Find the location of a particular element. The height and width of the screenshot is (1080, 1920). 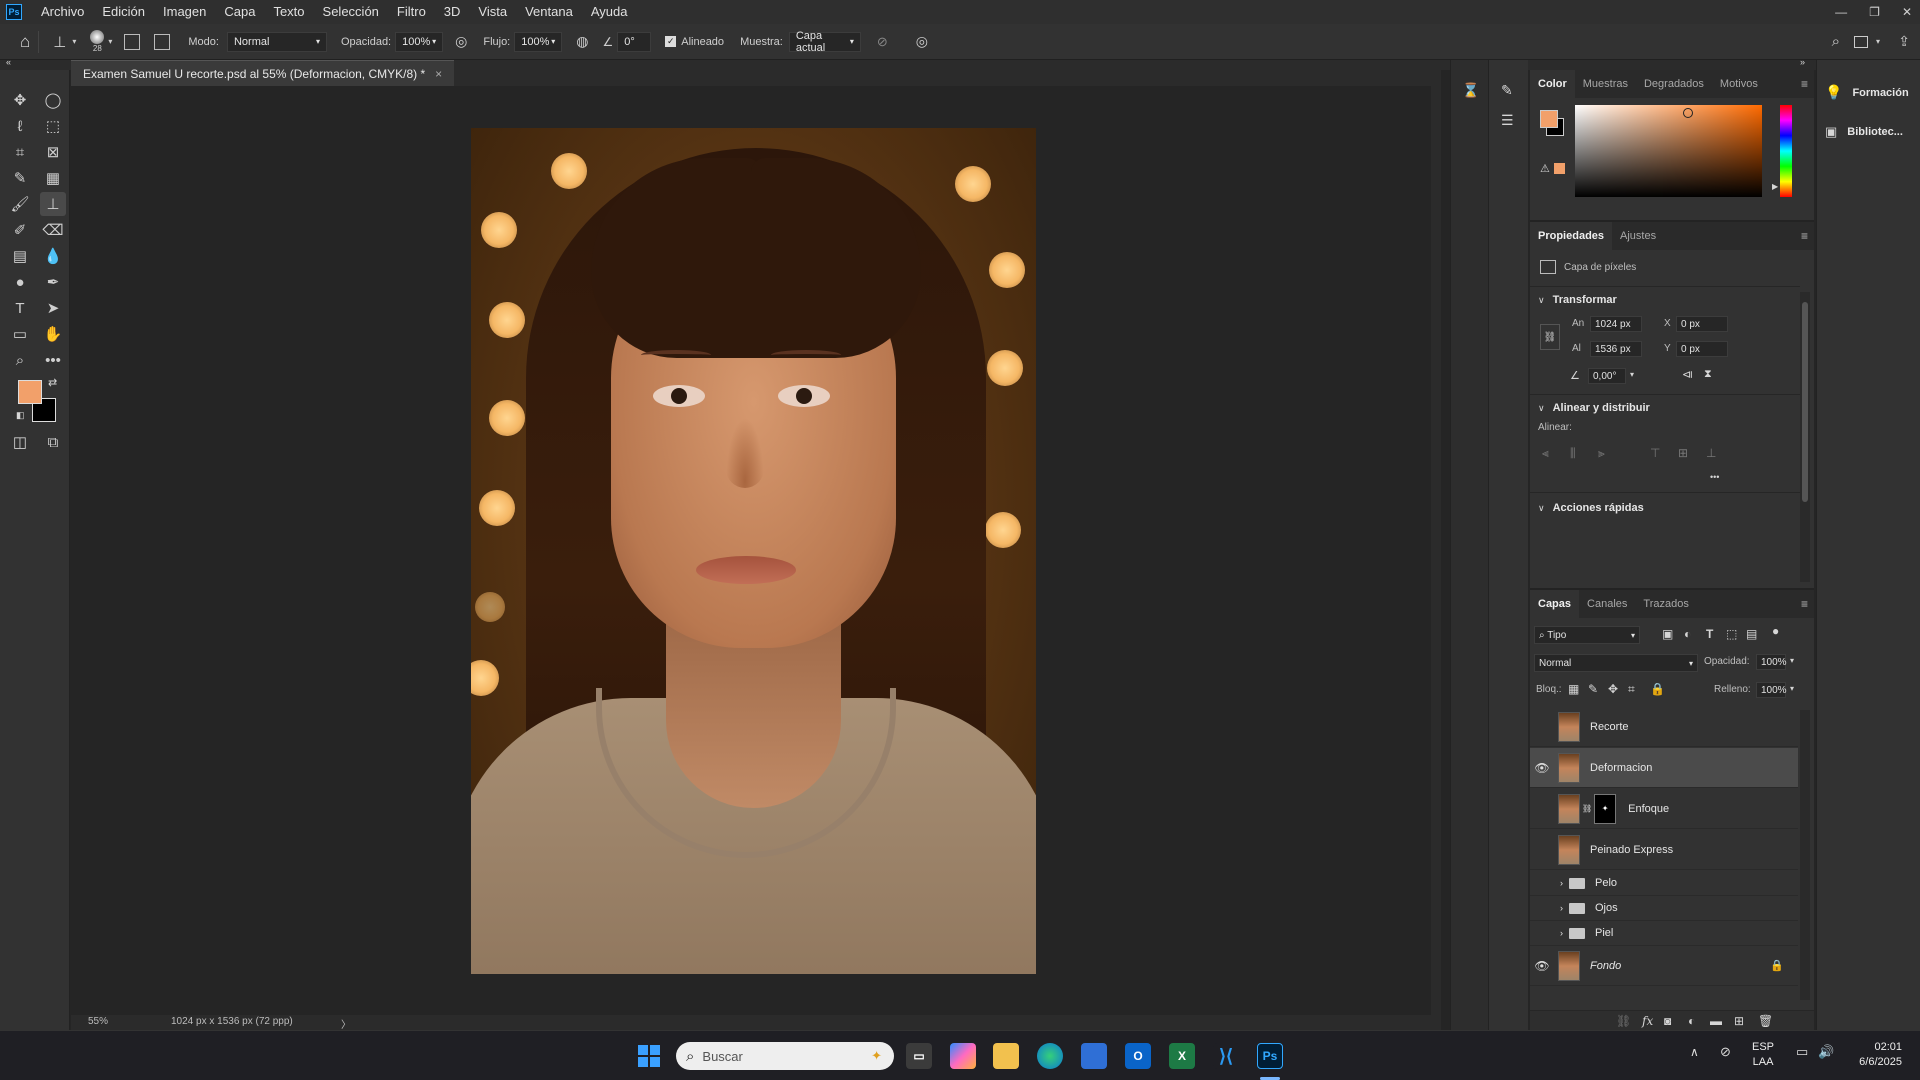

tab-propiedades: Propiedades is located at coordinates (1571, 236).